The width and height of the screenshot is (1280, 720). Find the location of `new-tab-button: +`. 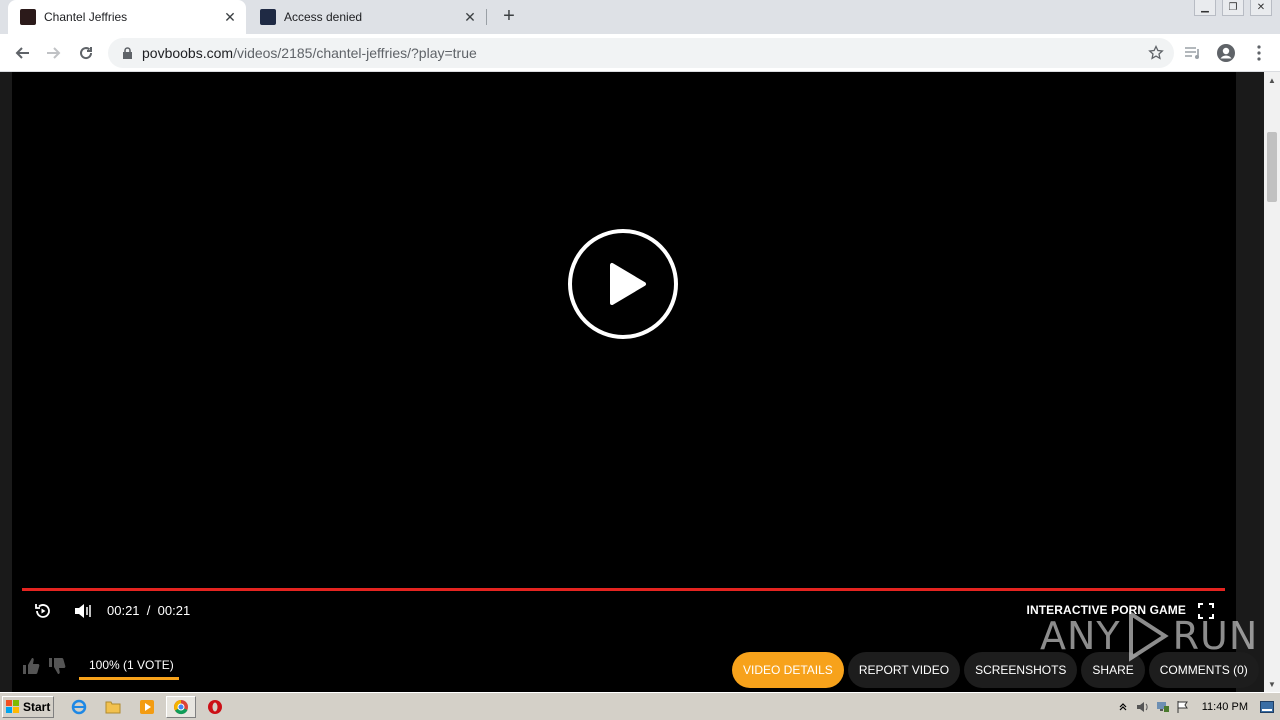

new-tab-button: + is located at coordinates (509, 16).